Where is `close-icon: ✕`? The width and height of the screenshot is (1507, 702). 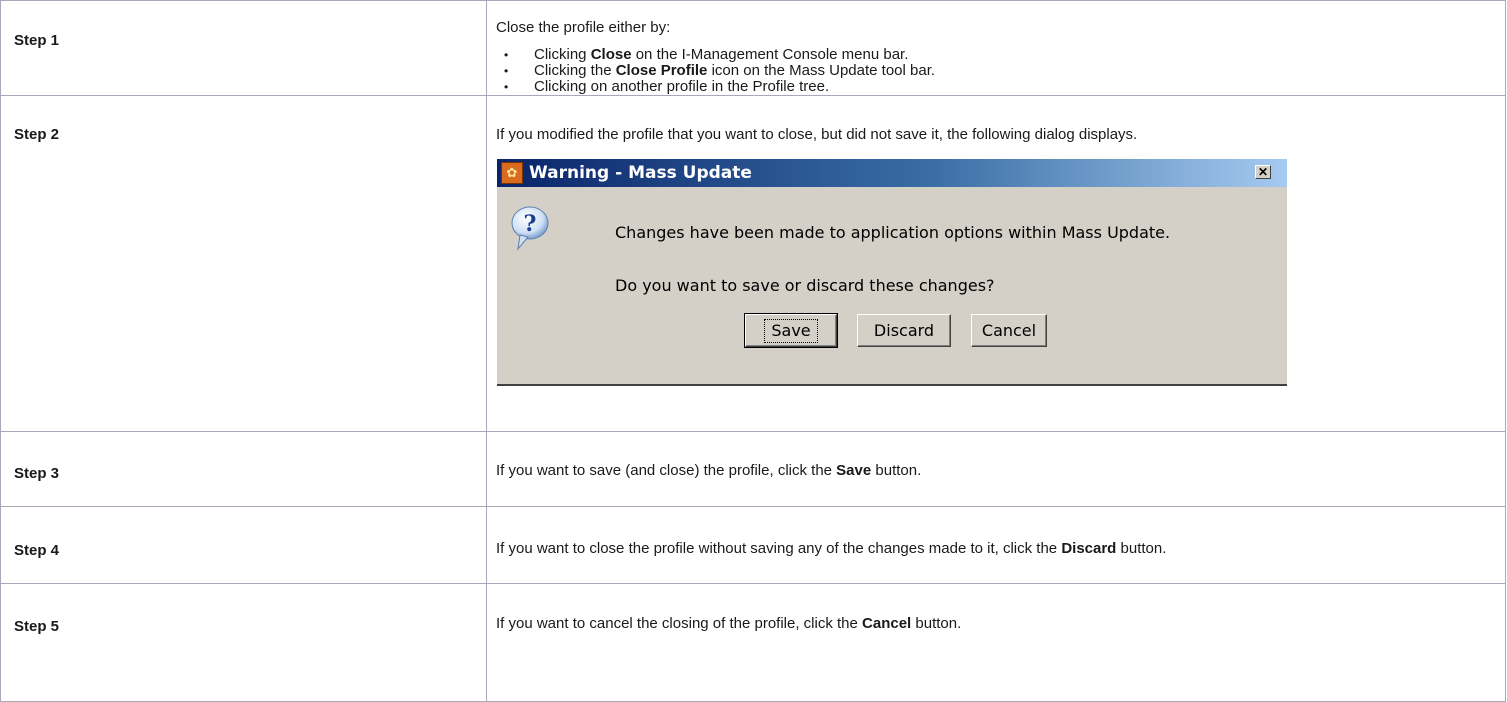
close-icon: ✕ is located at coordinates (1263, 172).